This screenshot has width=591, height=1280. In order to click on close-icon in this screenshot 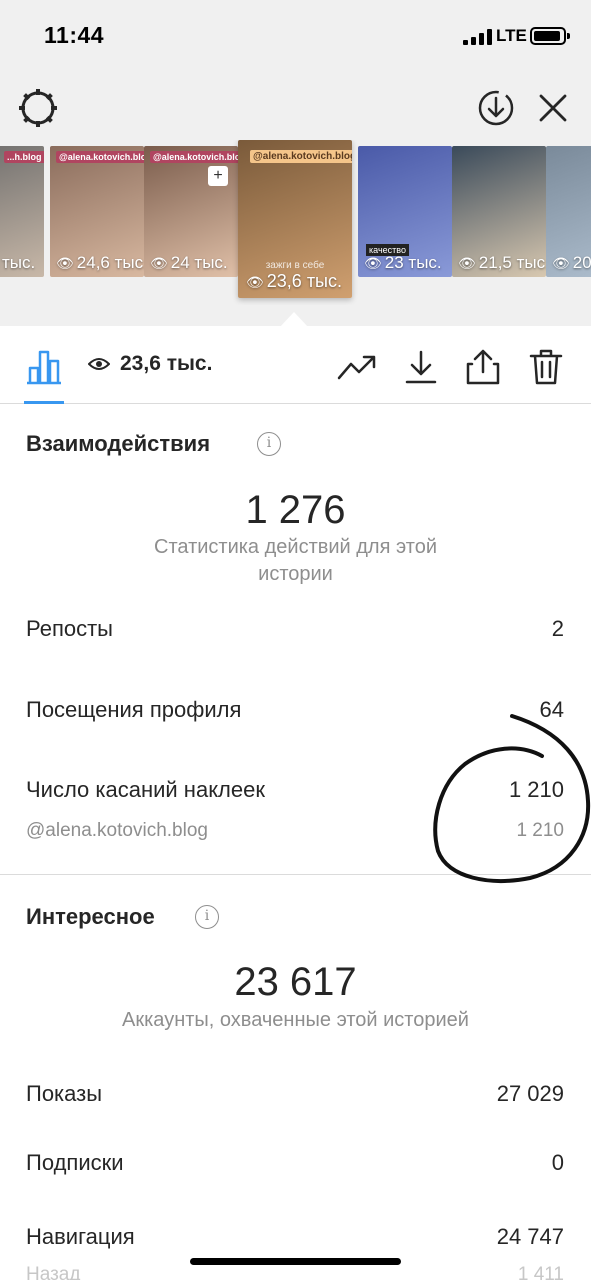, I will do `click(553, 108)`.